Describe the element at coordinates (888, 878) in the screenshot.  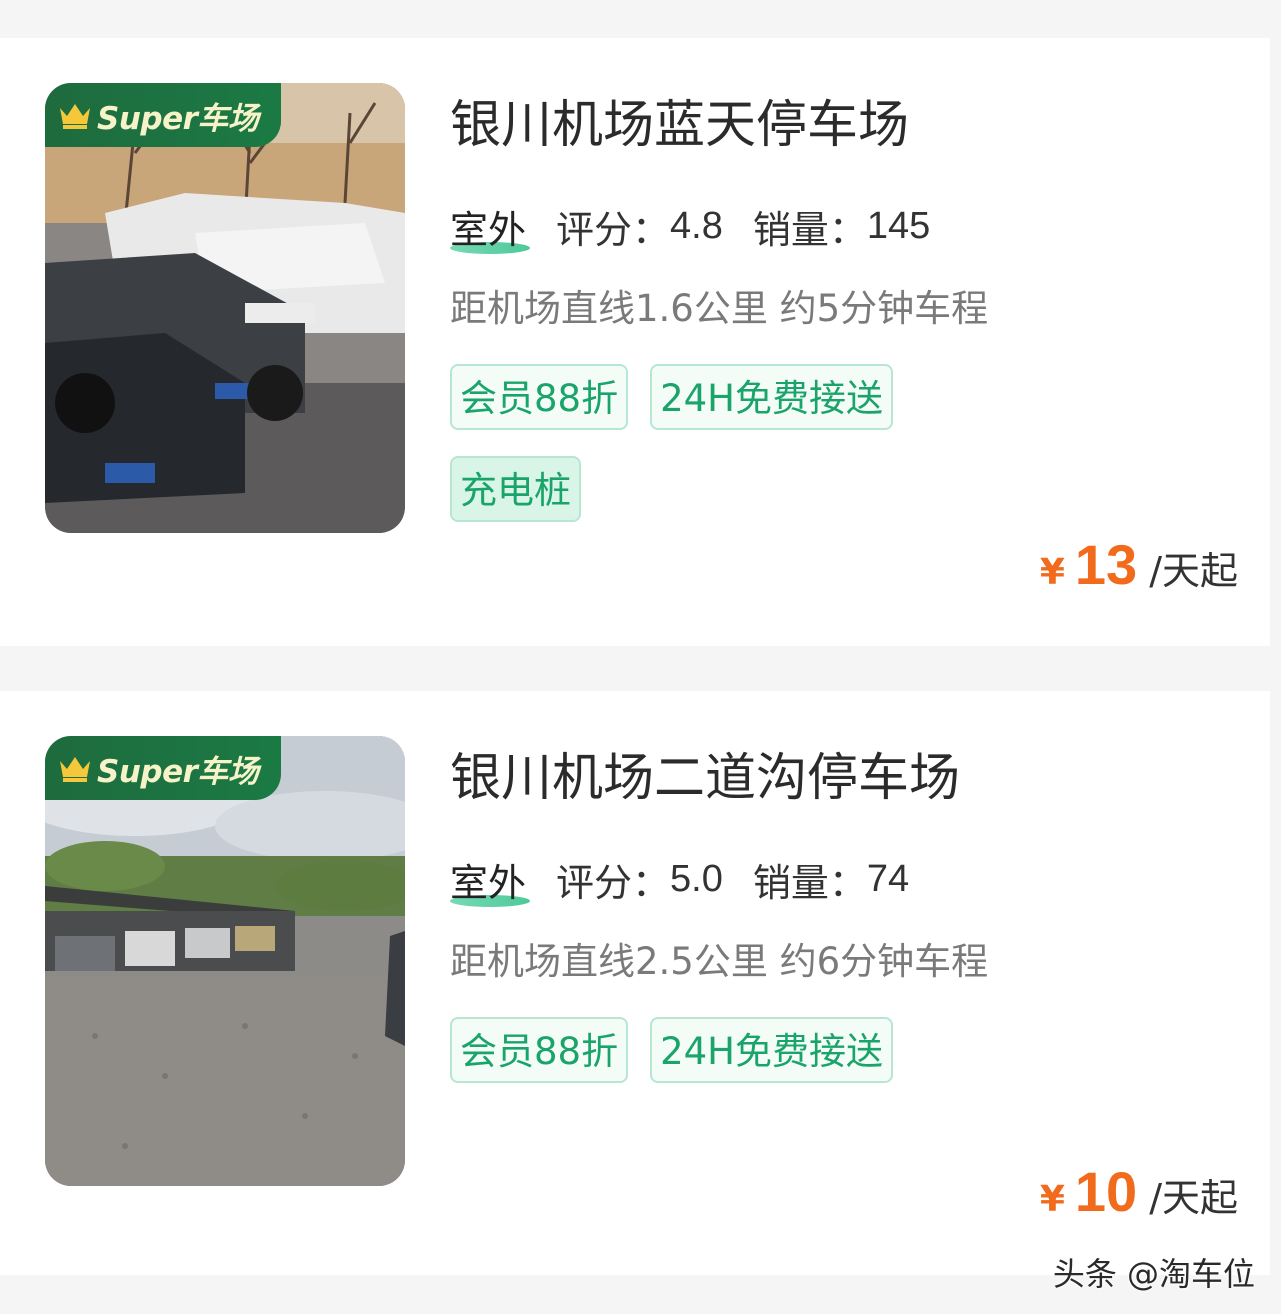
I see `sales-value: 74` at that location.